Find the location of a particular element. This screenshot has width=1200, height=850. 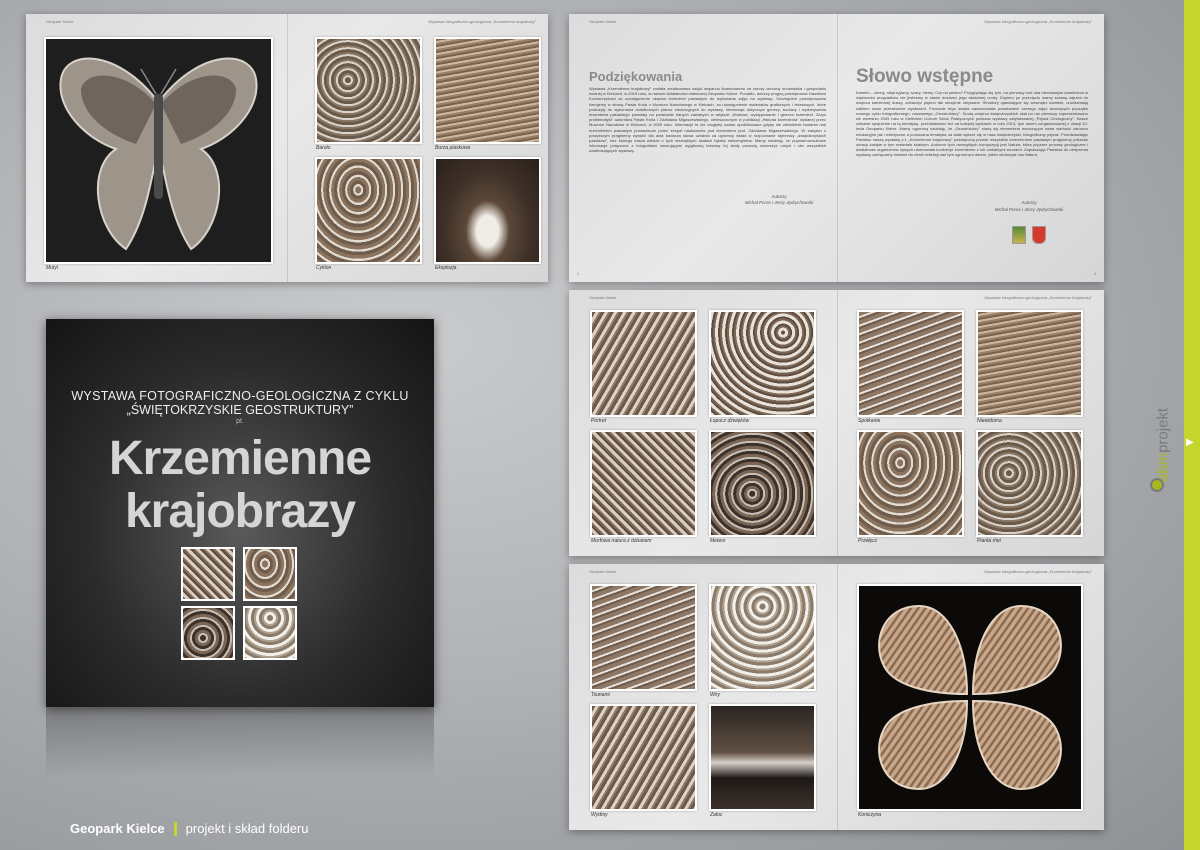

accent-sidebar is located at coordinates (1192, 425).